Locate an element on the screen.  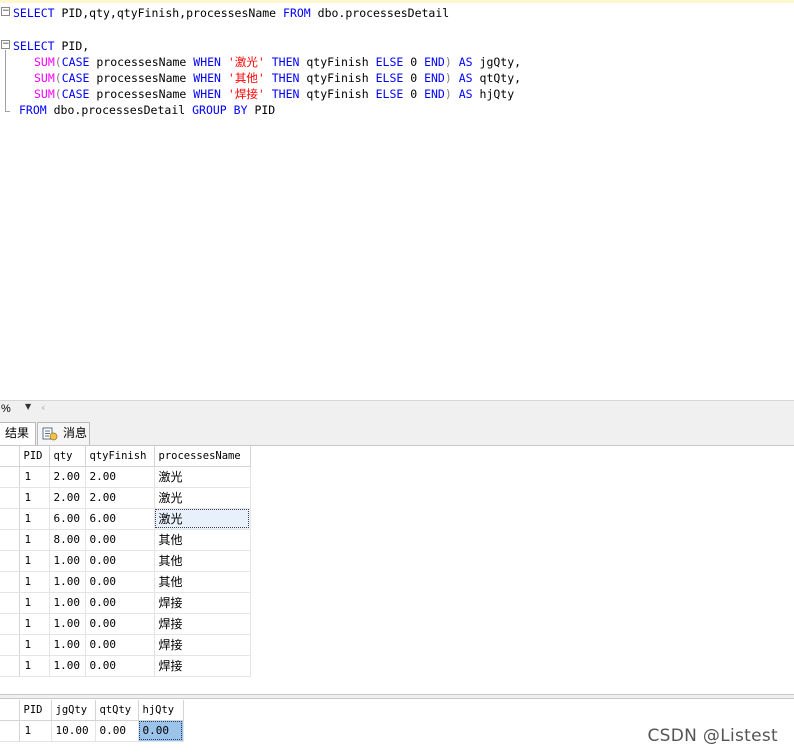
scroll-left-icon: ‹ is located at coordinates (43, 407).